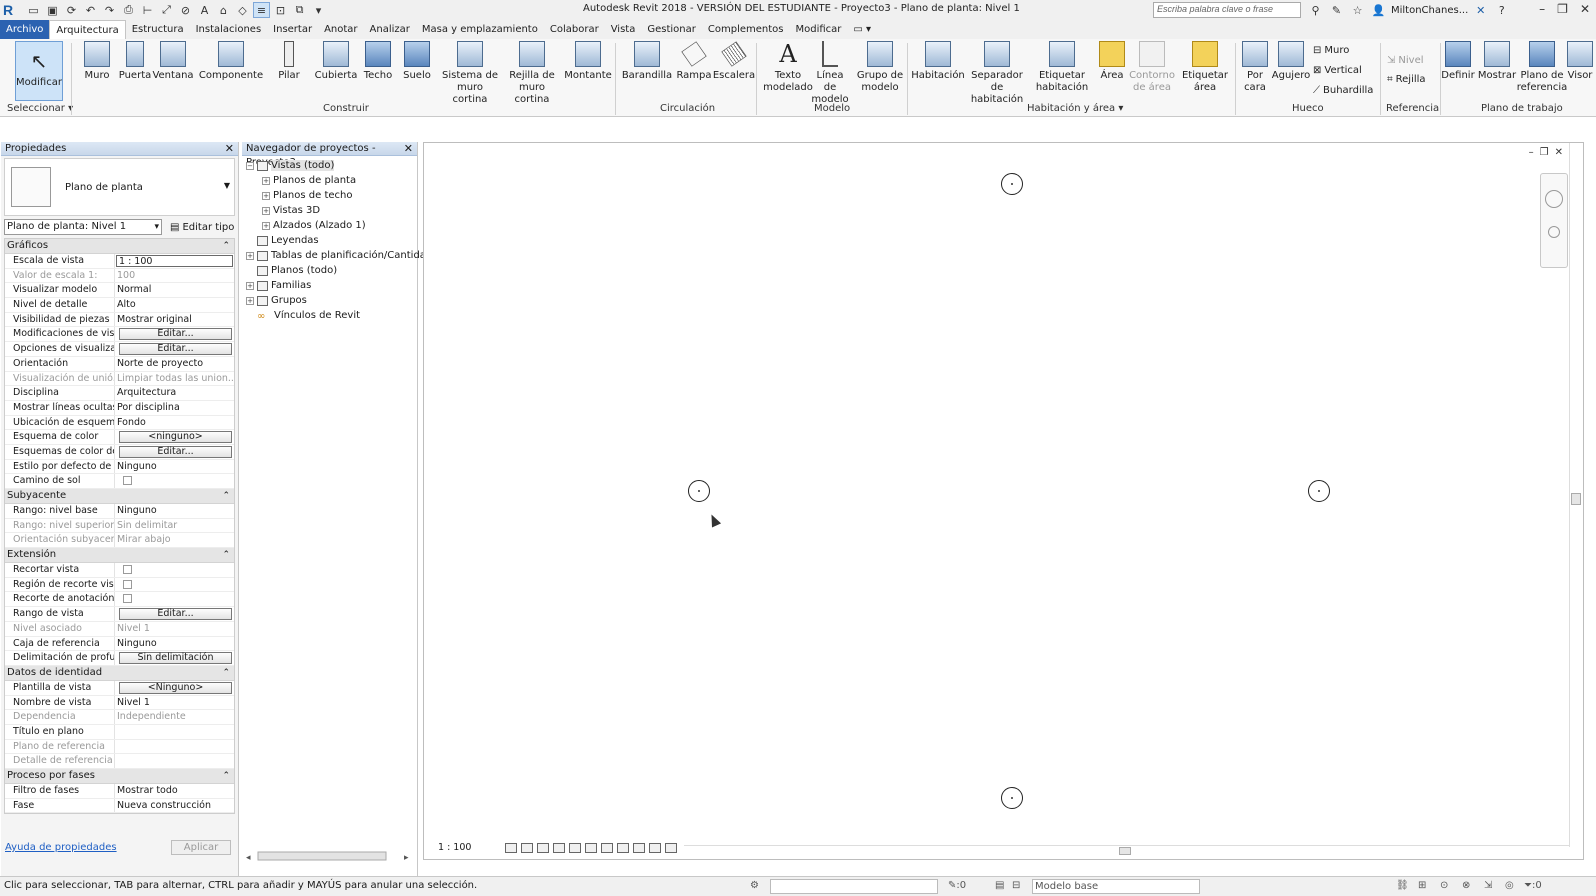 The image size is (1596, 896). What do you see at coordinates (174, 290) in the screenshot?
I see `property-value: Normal` at bounding box center [174, 290].